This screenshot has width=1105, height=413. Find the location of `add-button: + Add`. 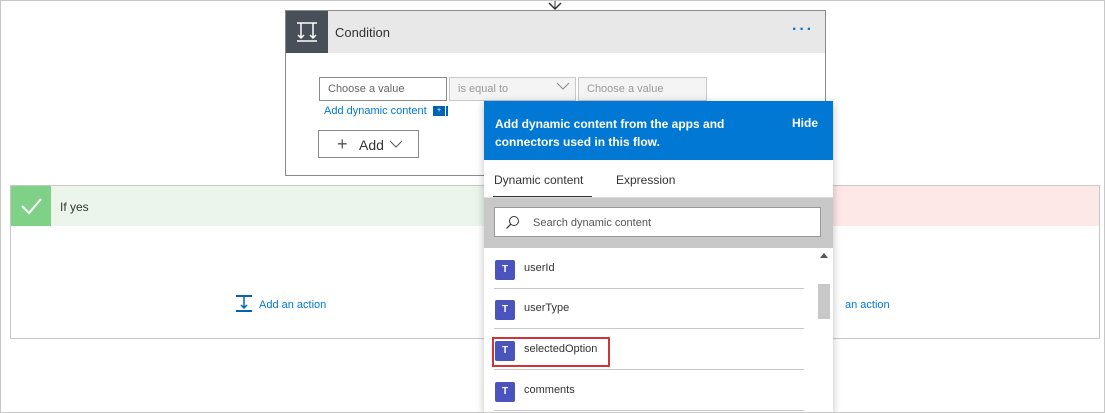

add-button: + Add is located at coordinates (368, 144).